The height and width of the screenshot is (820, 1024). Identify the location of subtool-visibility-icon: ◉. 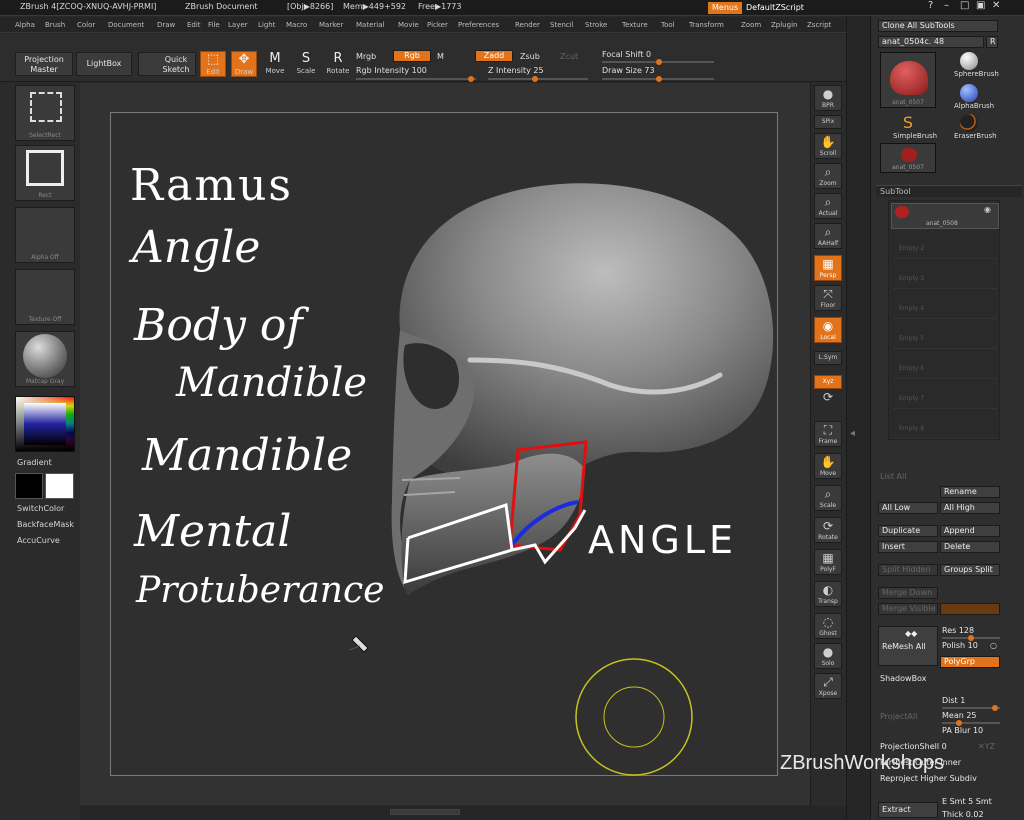
(987, 209).